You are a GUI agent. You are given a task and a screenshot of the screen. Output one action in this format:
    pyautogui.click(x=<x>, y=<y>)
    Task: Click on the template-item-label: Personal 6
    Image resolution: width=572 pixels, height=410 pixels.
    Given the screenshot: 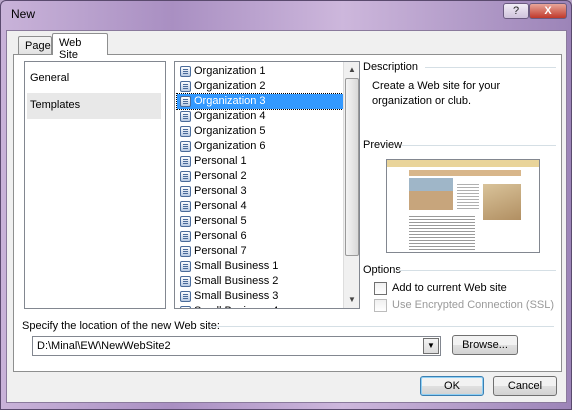 What is the action you would take?
    pyautogui.click(x=220, y=236)
    